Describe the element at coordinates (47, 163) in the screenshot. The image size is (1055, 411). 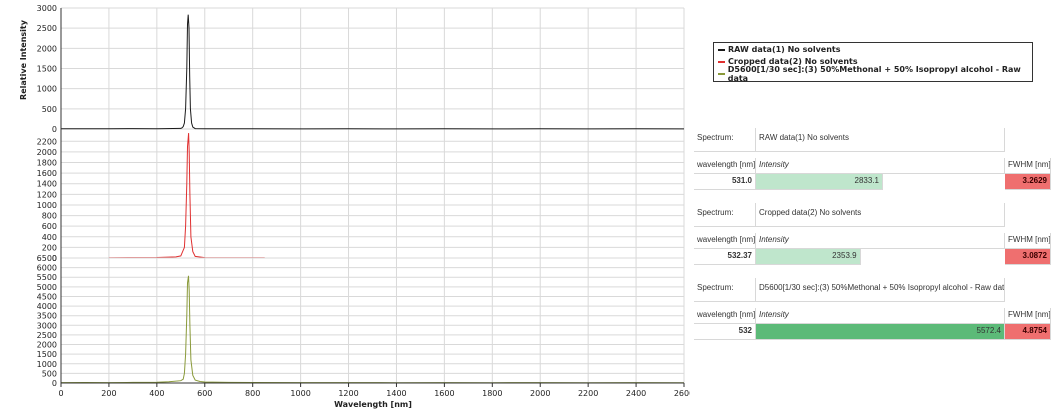
I see `y-tick-label: 1800` at that location.